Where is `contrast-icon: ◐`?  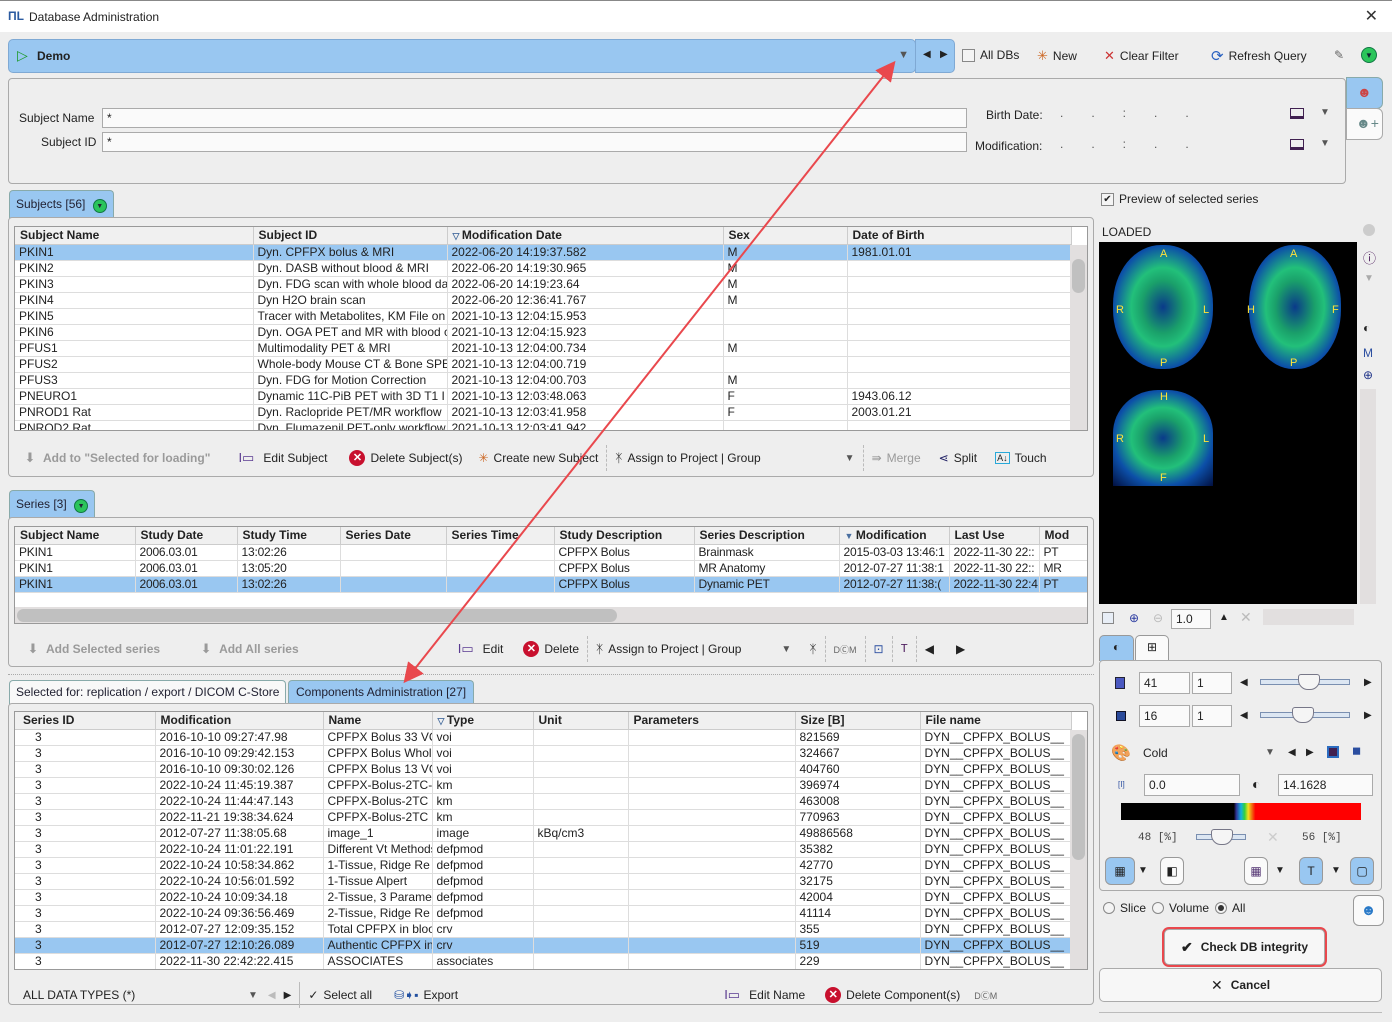
contrast-icon: ◐ is located at coordinates (1366, 328).